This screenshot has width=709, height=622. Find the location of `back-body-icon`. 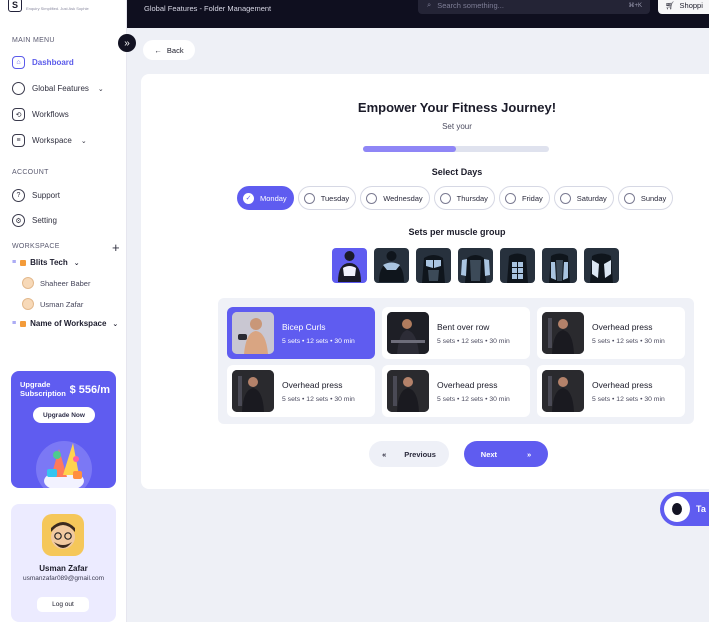

back-body-icon is located at coordinates (349, 266).